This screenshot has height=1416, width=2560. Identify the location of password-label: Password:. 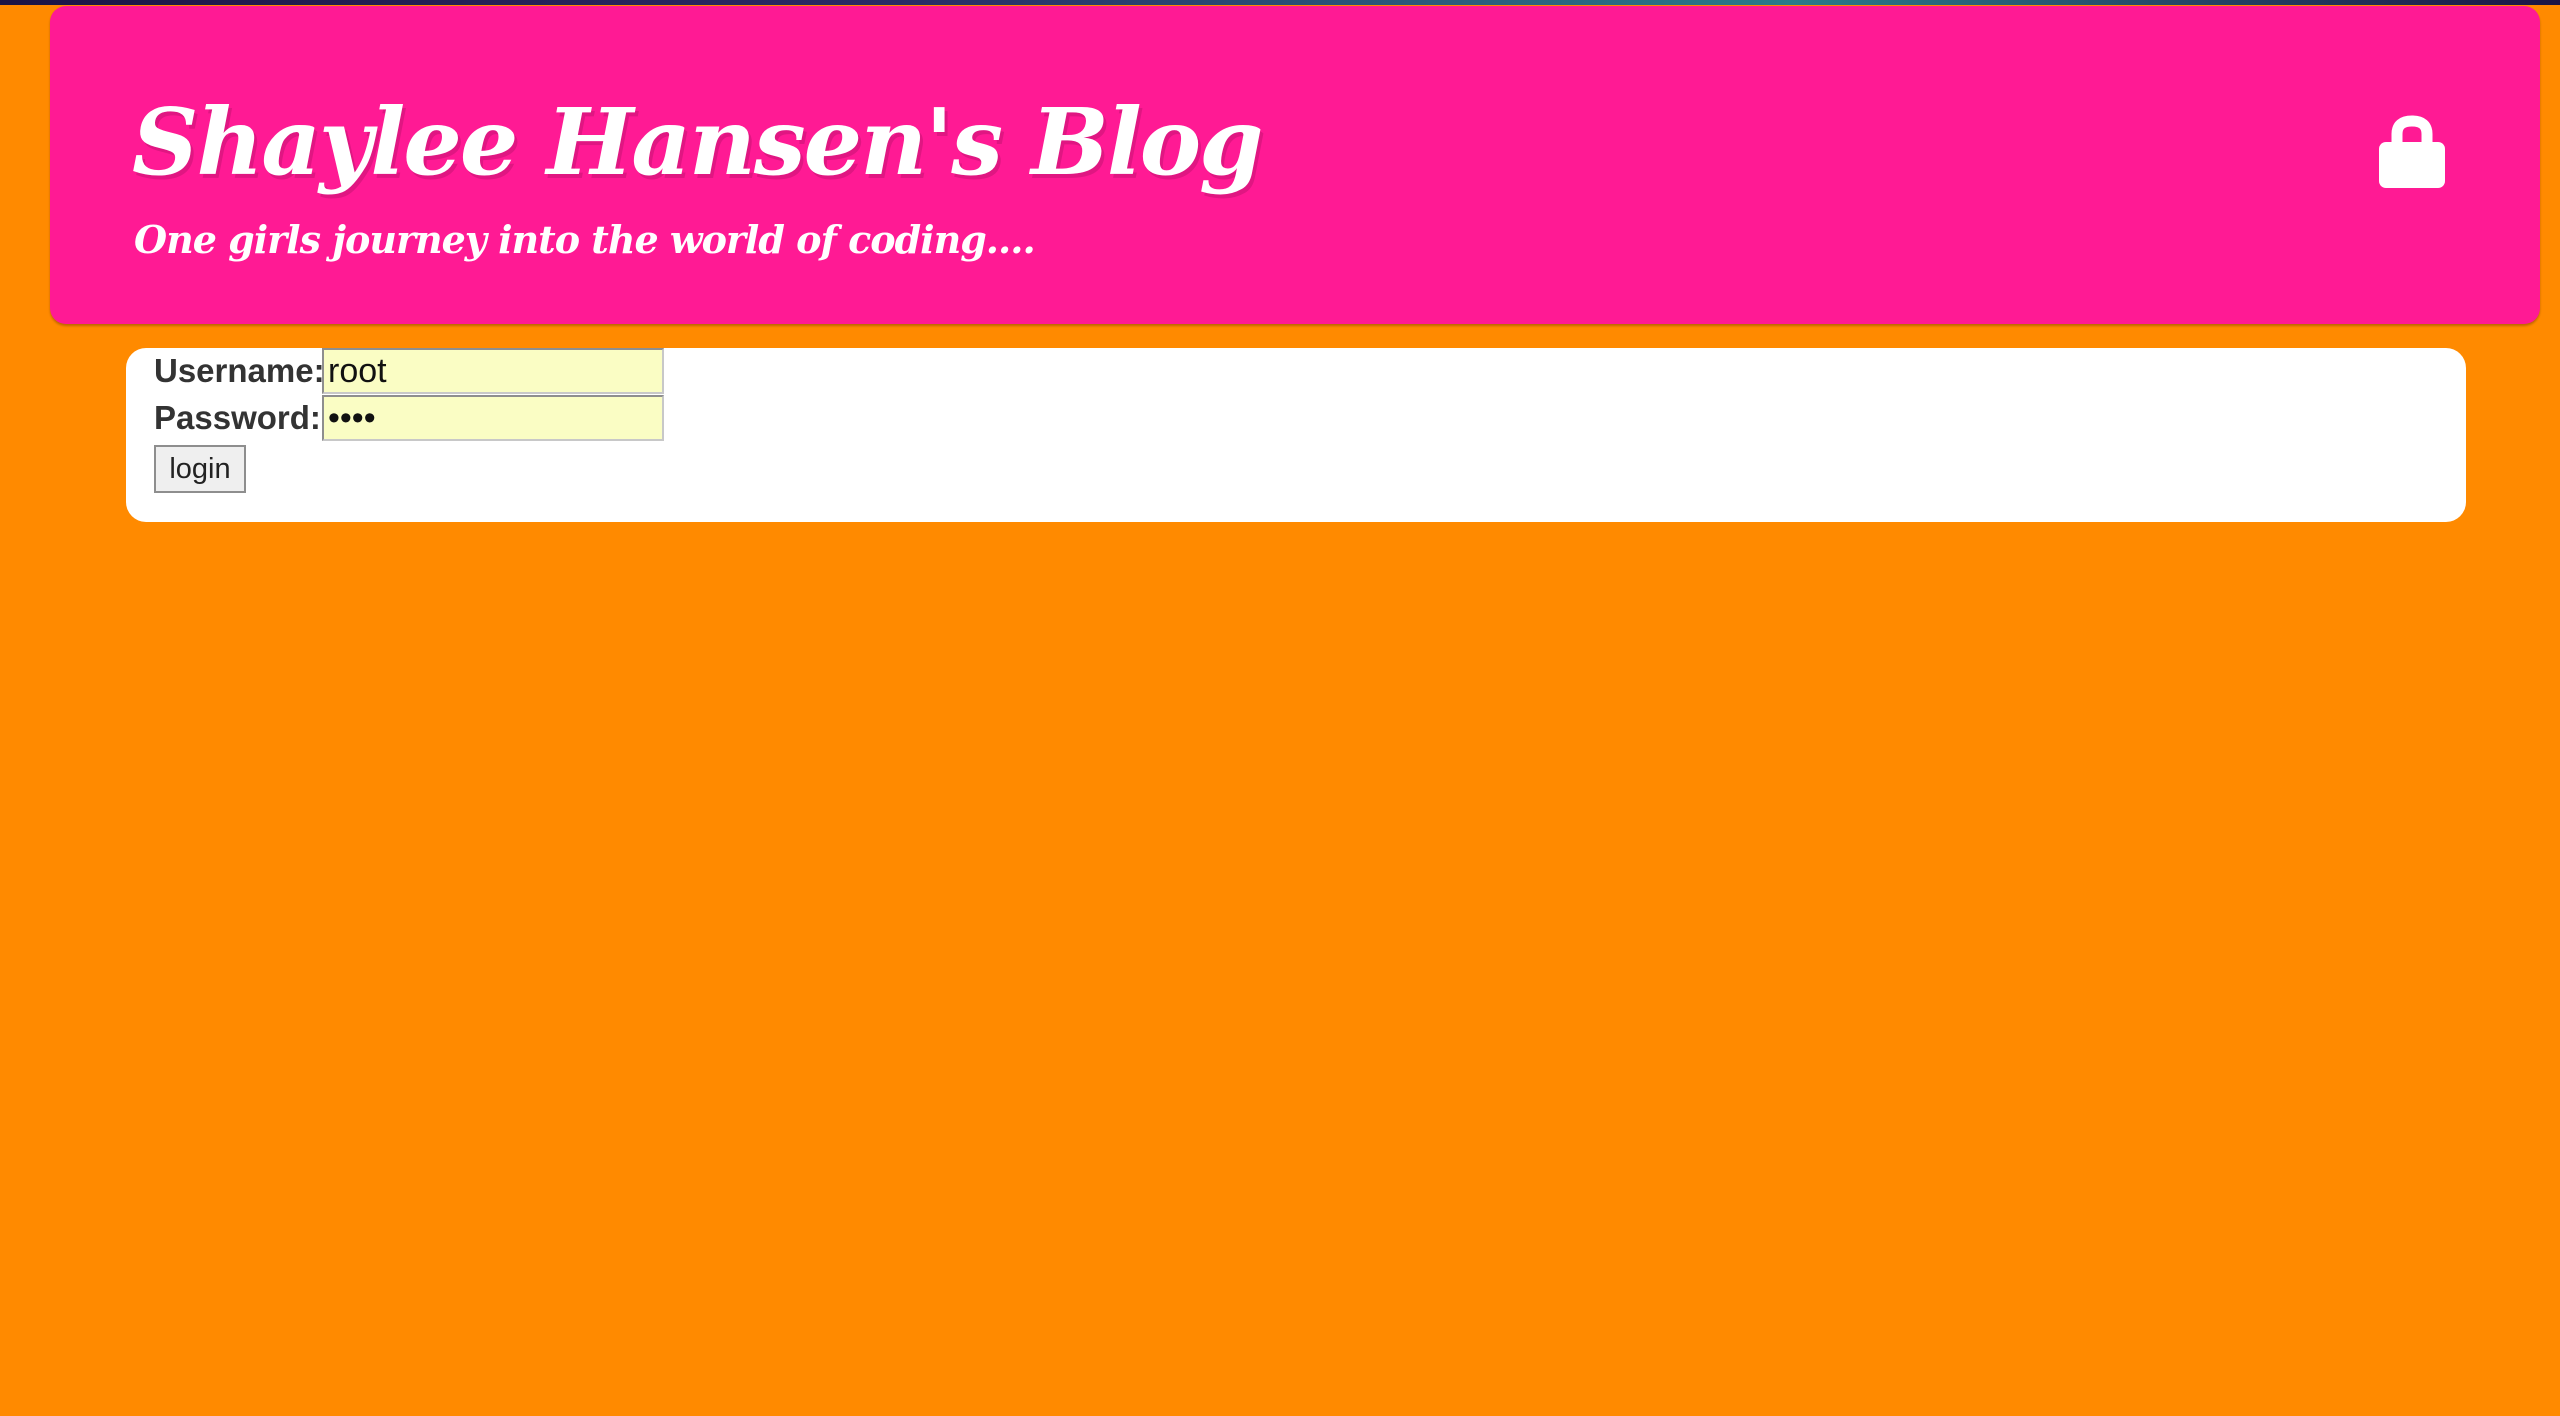
(237, 417).